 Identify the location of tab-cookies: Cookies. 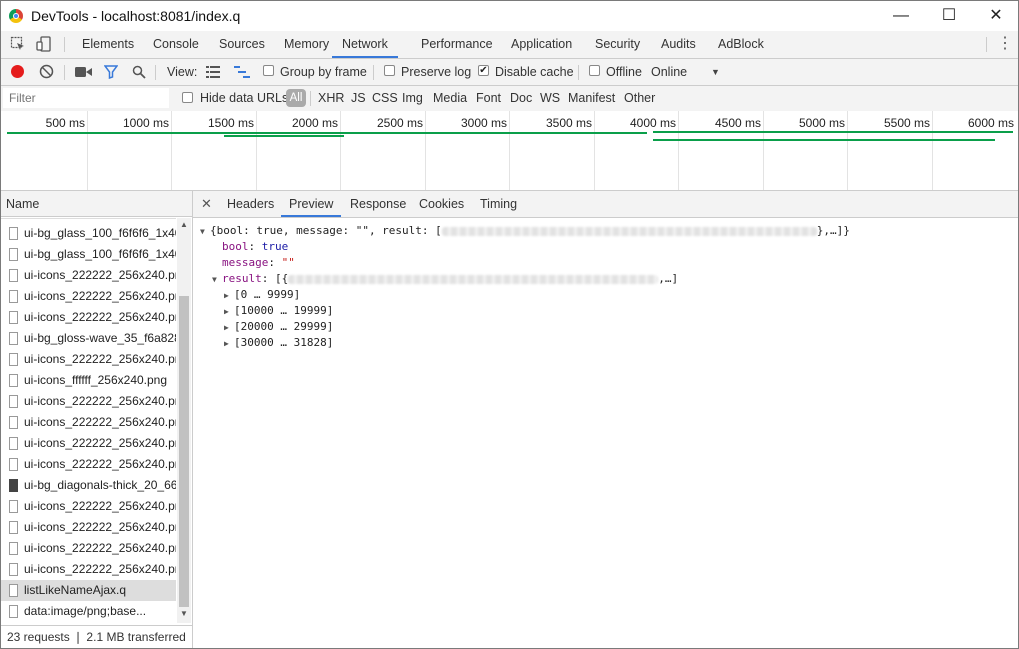
(441, 204).